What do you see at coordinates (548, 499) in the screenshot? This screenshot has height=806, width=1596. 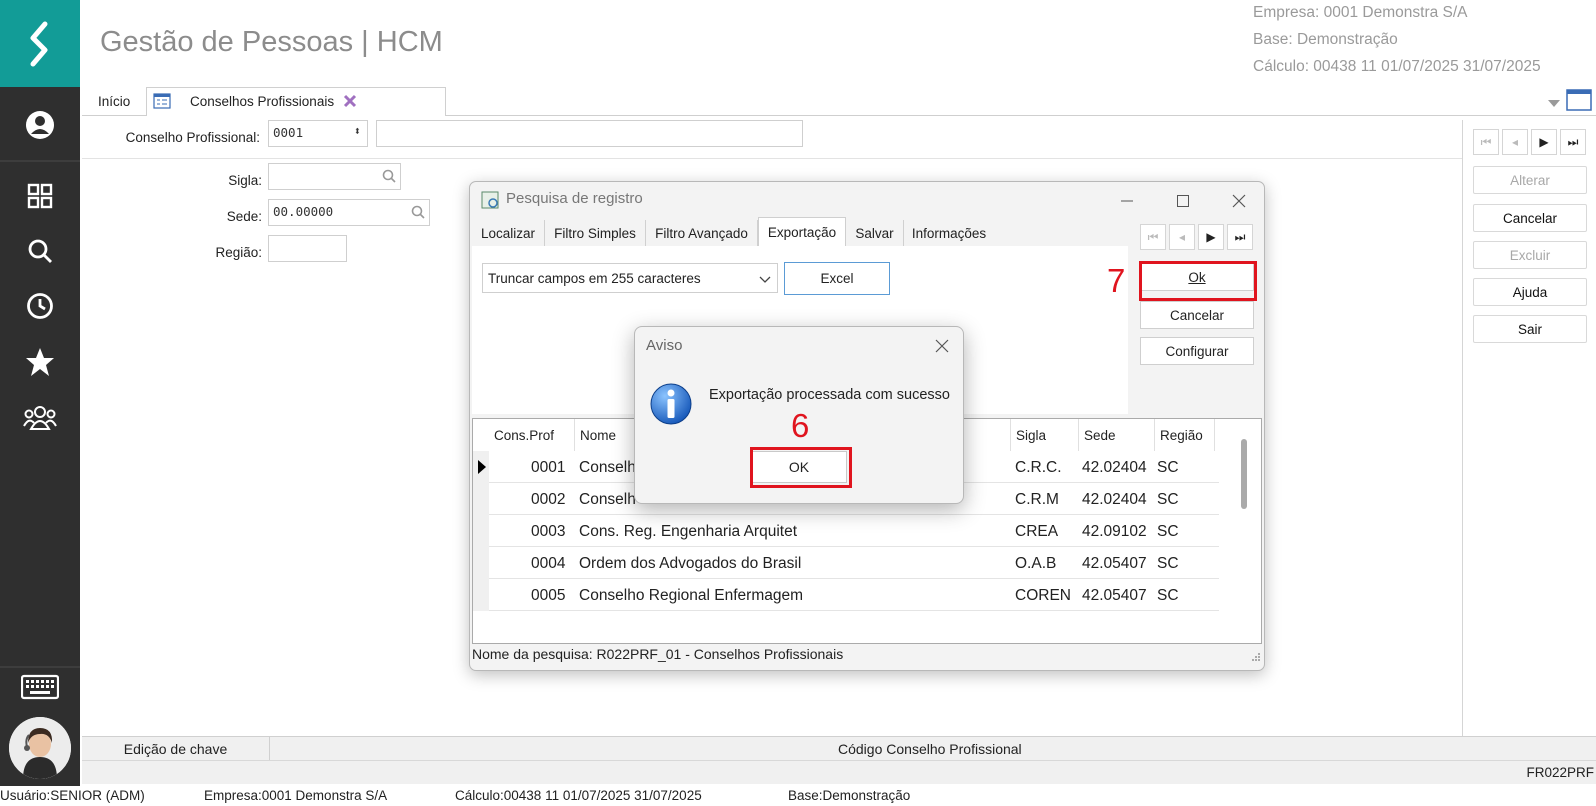 I see `cell-cod: 0002` at bounding box center [548, 499].